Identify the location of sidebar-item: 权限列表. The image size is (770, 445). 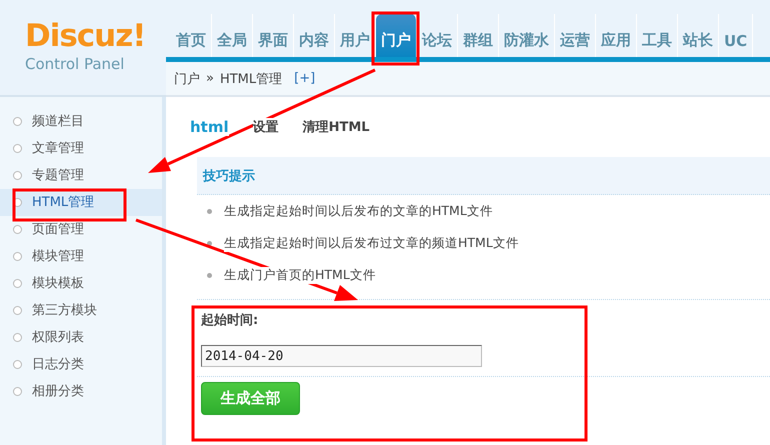
(81, 337).